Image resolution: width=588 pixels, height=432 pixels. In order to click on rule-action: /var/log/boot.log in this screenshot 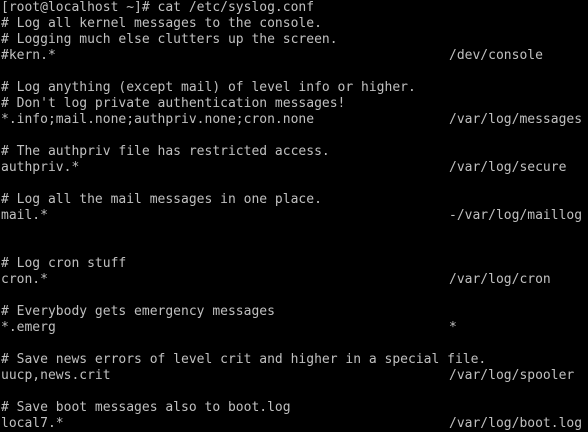, I will do `click(516, 423)`.